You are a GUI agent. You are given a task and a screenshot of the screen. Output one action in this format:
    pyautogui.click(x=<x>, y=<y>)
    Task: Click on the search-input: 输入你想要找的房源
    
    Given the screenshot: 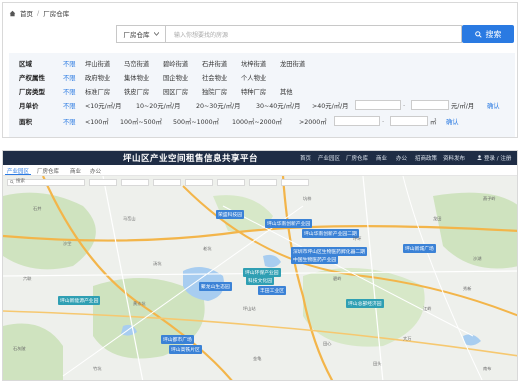 What is the action you would take?
    pyautogui.click(x=314, y=34)
    